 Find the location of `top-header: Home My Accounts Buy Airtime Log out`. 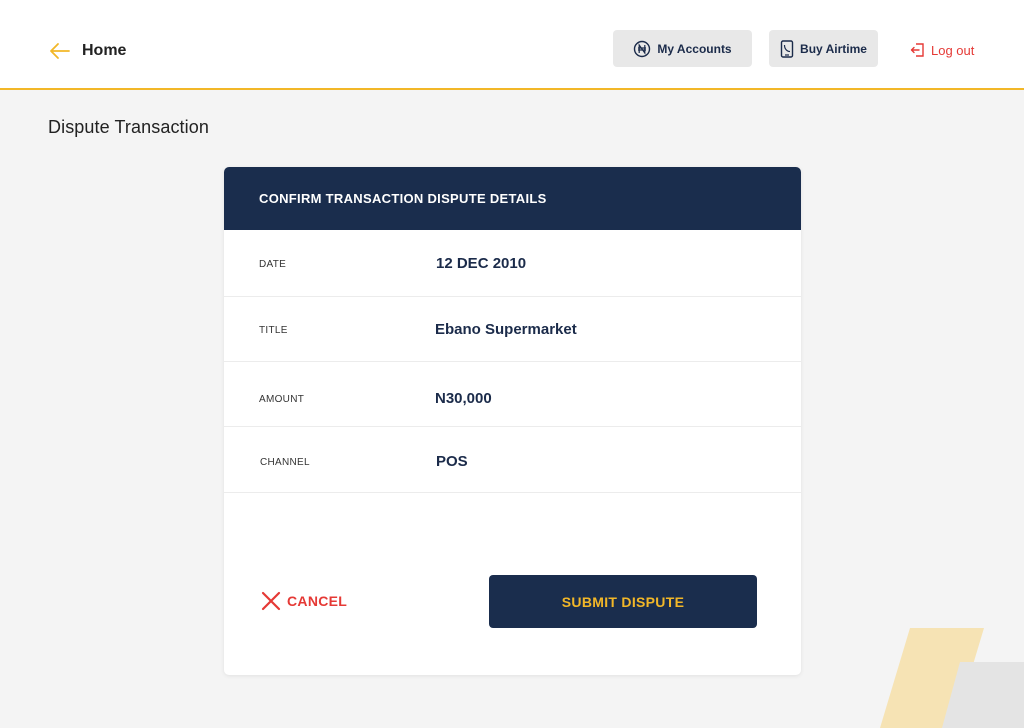

top-header: Home My Accounts Buy Airtime Log out is located at coordinates (512, 45).